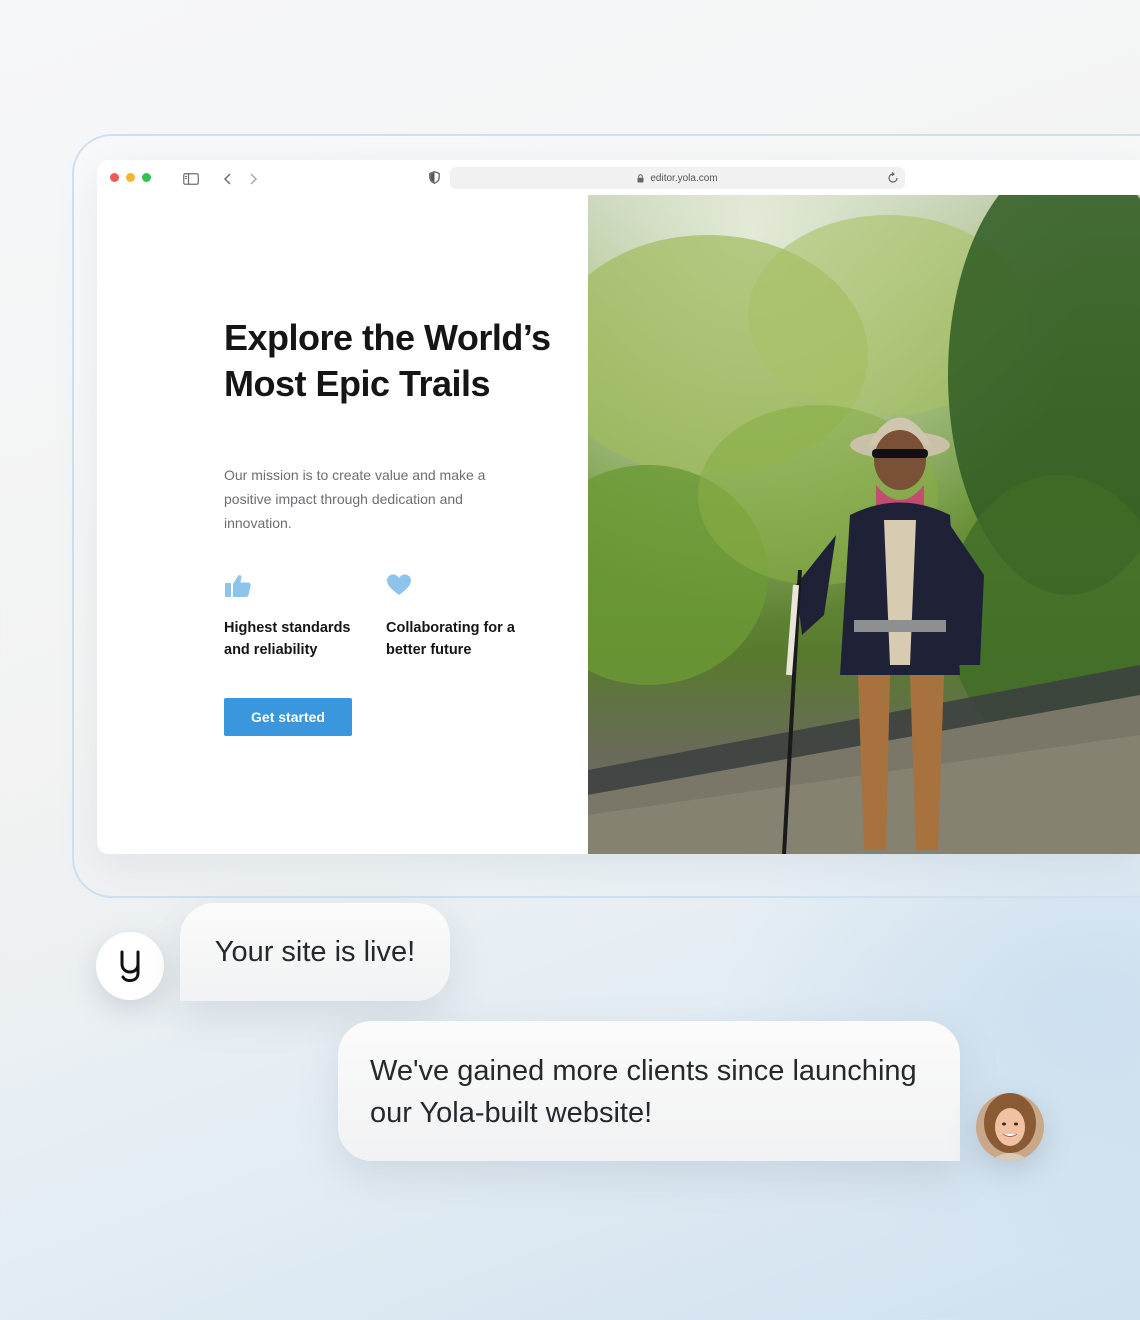  Describe the element at coordinates (146, 177) in the screenshot. I see `maximize-window-button` at that location.